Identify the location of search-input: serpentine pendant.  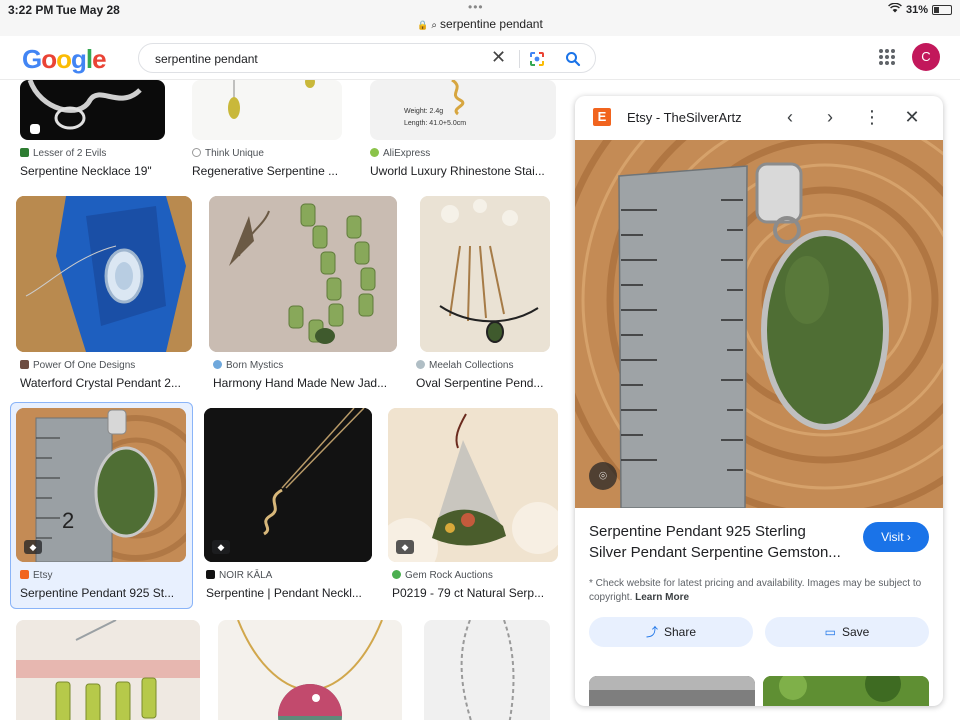
(206, 59).